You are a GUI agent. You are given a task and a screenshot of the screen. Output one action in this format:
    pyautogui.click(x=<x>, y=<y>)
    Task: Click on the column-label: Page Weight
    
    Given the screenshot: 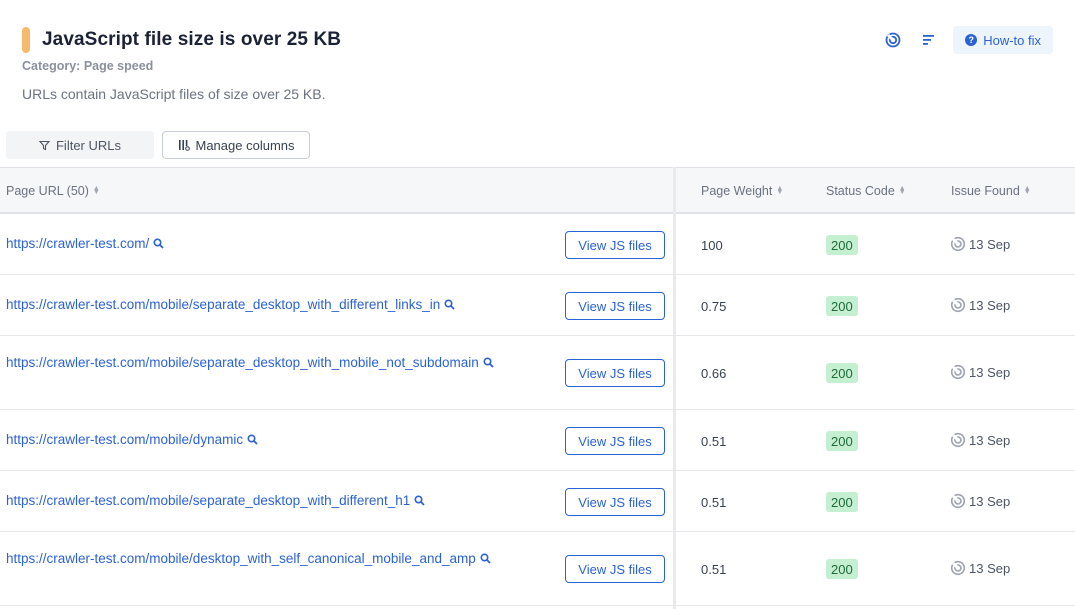 What is the action you would take?
    pyautogui.click(x=737, y=191)
    